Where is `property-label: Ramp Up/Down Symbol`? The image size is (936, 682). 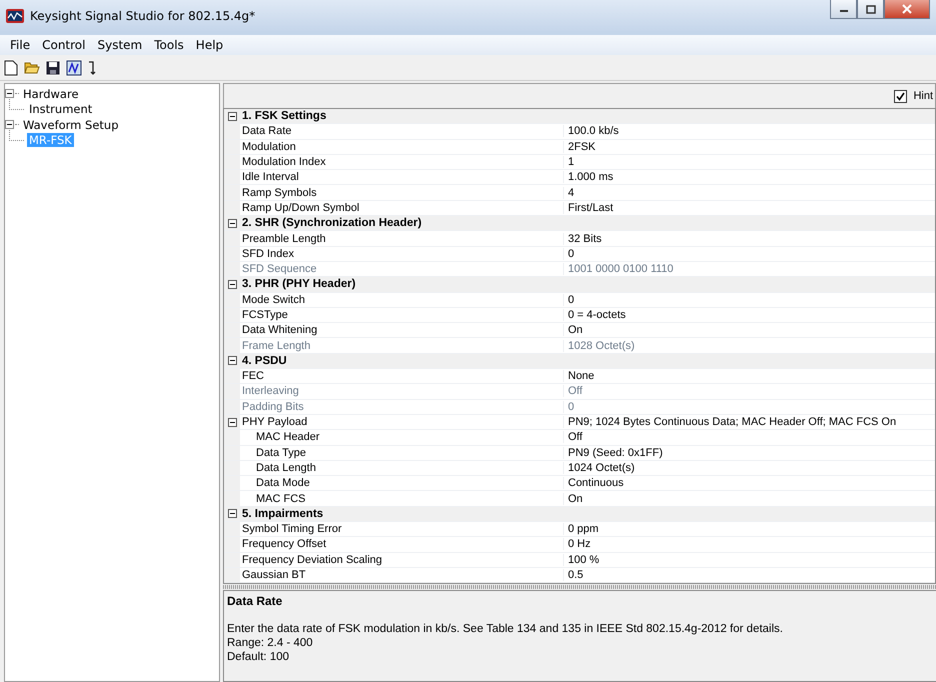 property-label: Ramp Up/Down Symbol is located at coordinates (402, 208).